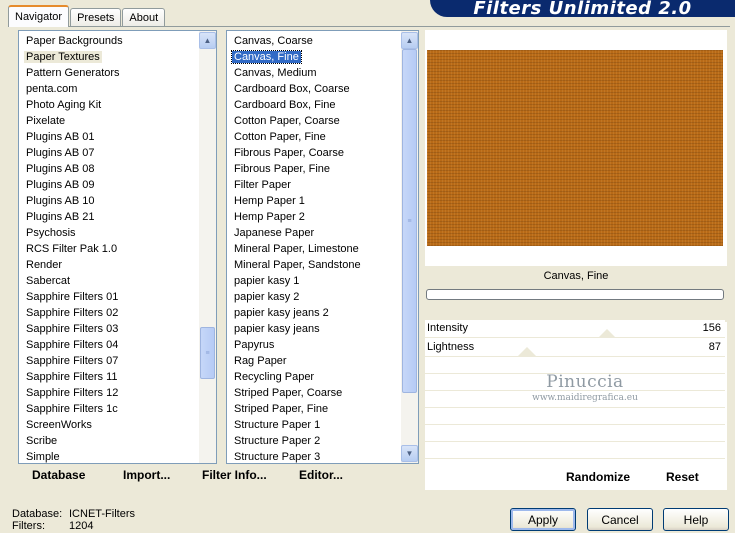 The height and width of the screenshot is (533, 735). Describe the element at coordinates (287, 121) in the screenshot. I see `filter-item-label: Cotton Paper, Coarse` at that location.